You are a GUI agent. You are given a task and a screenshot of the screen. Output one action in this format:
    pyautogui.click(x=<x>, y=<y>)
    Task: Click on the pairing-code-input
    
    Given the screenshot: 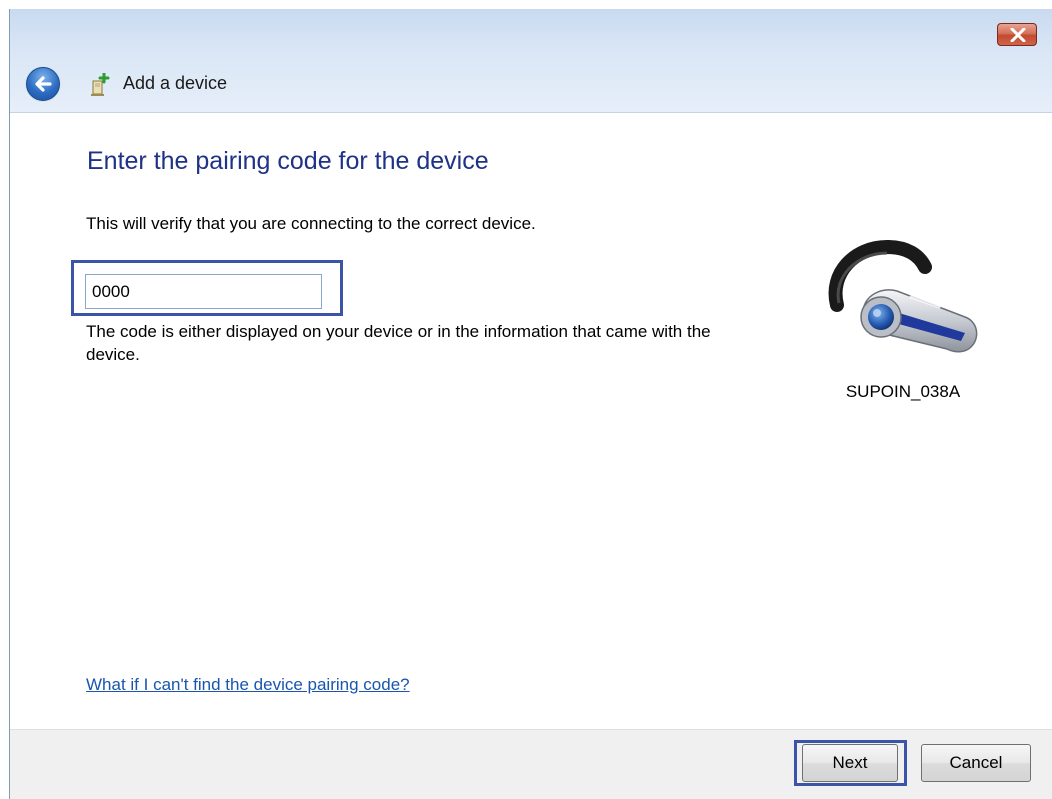 What is the action you would take?
    pyautogui.click(x=203, y=291)
    